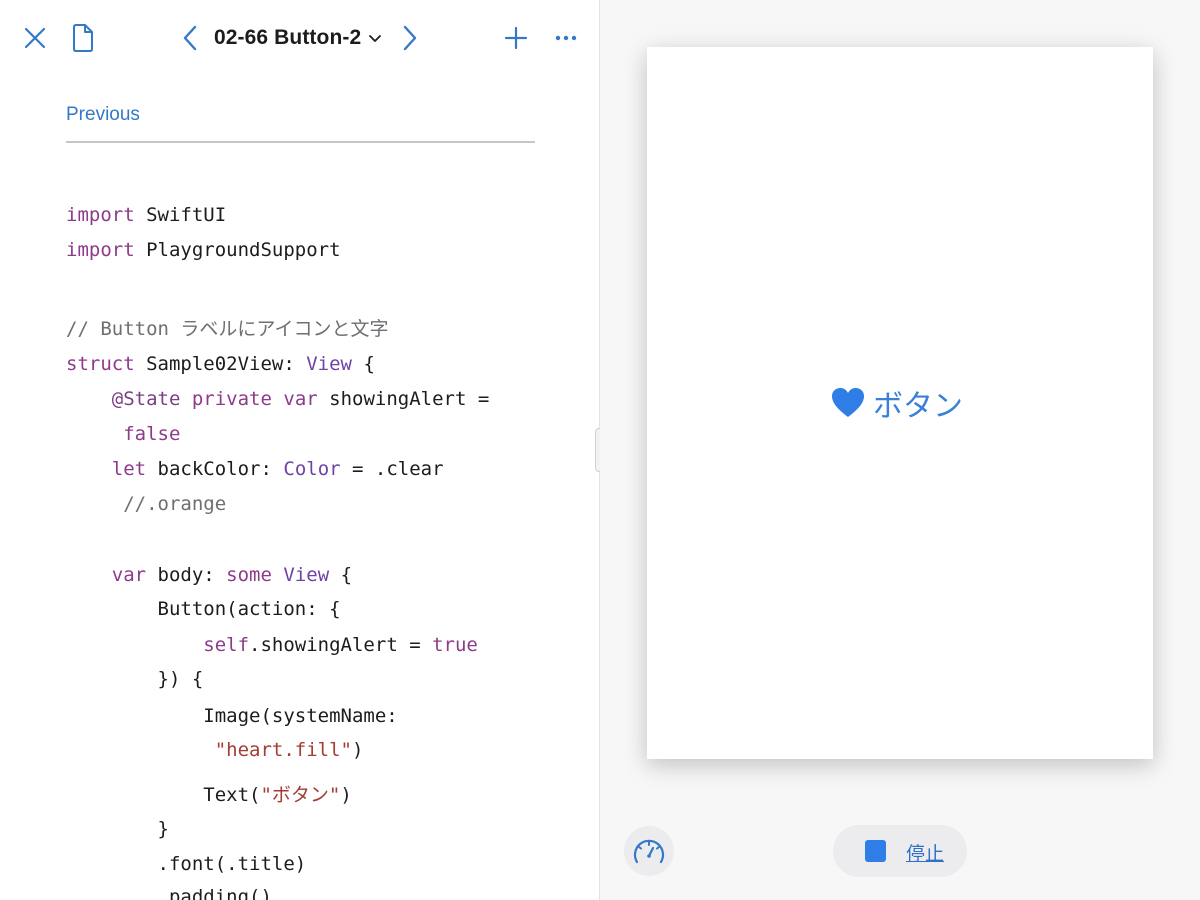  I want to click on code-token: false, so click(152, 434).